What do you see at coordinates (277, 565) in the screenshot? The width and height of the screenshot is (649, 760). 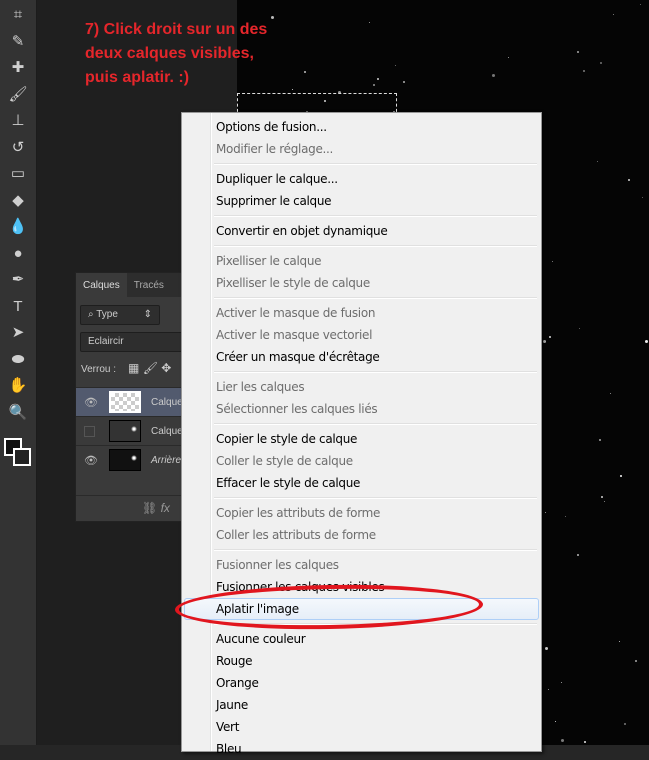 I see `menu-item-fusionner-les-calques: Fusionner les calques` at bounding box center [277, 565].